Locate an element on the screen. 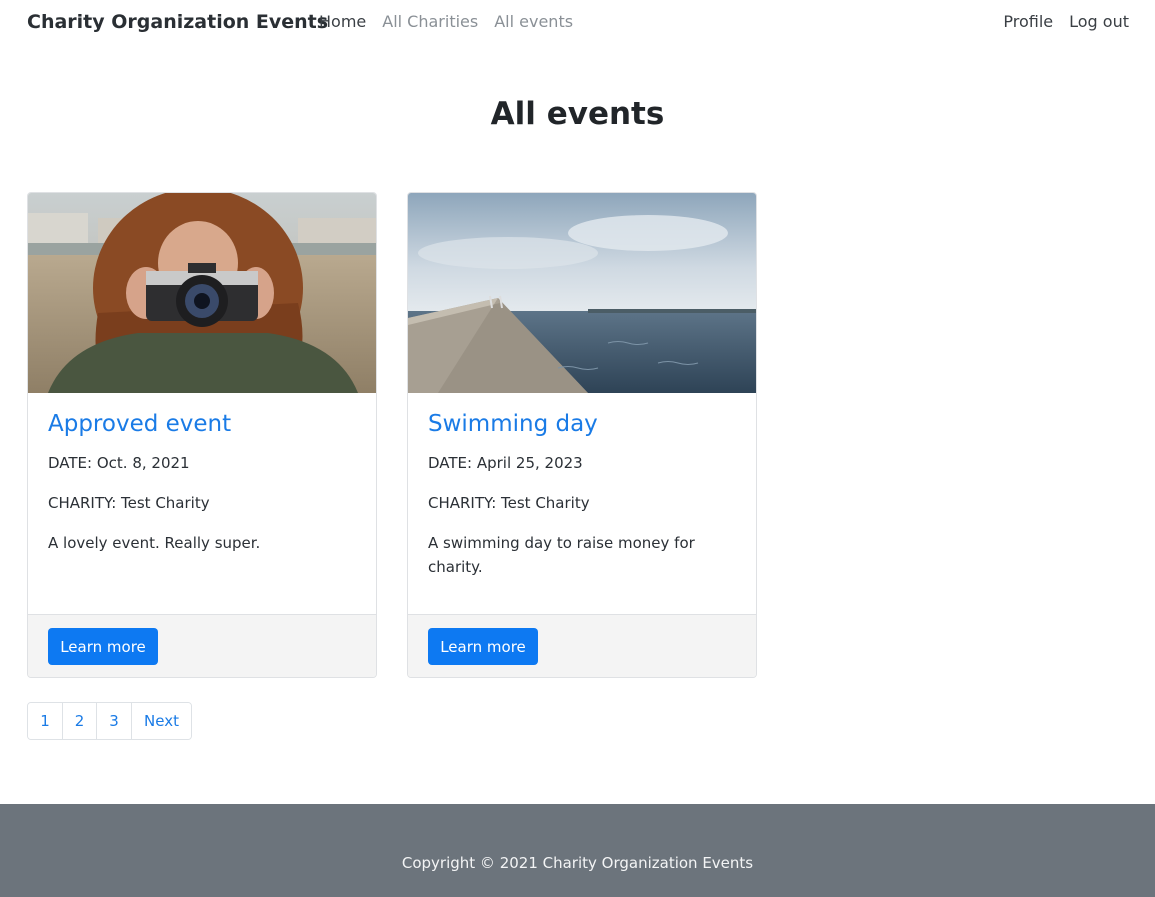 This screenshot has height=897, width=1155. nav-left: Home All Charities All events is located at coordinates (446, 21).